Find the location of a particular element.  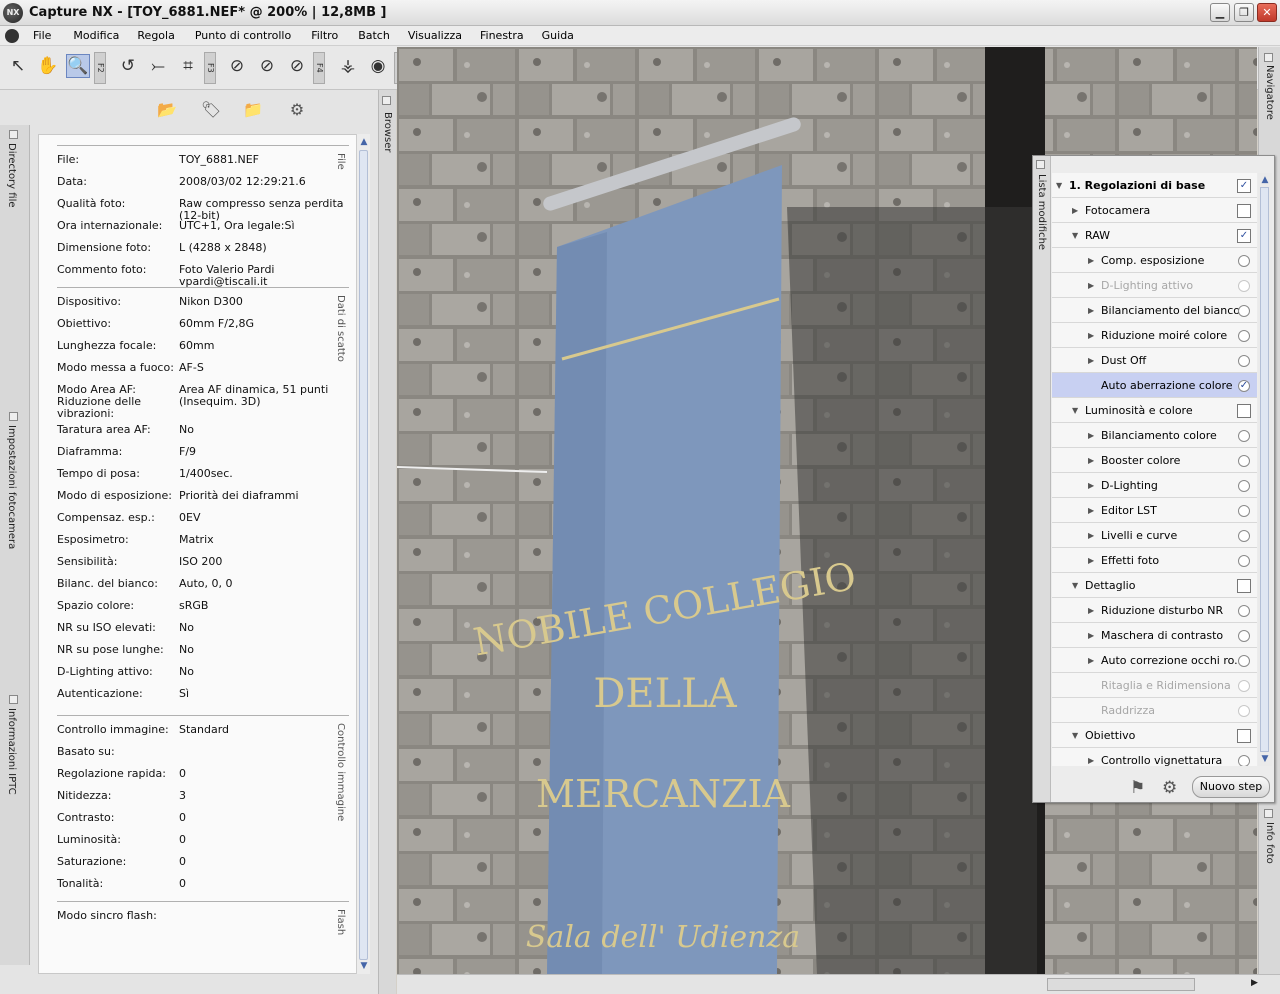

menu-filtro: Filtro is located at coordinates (324, 35).